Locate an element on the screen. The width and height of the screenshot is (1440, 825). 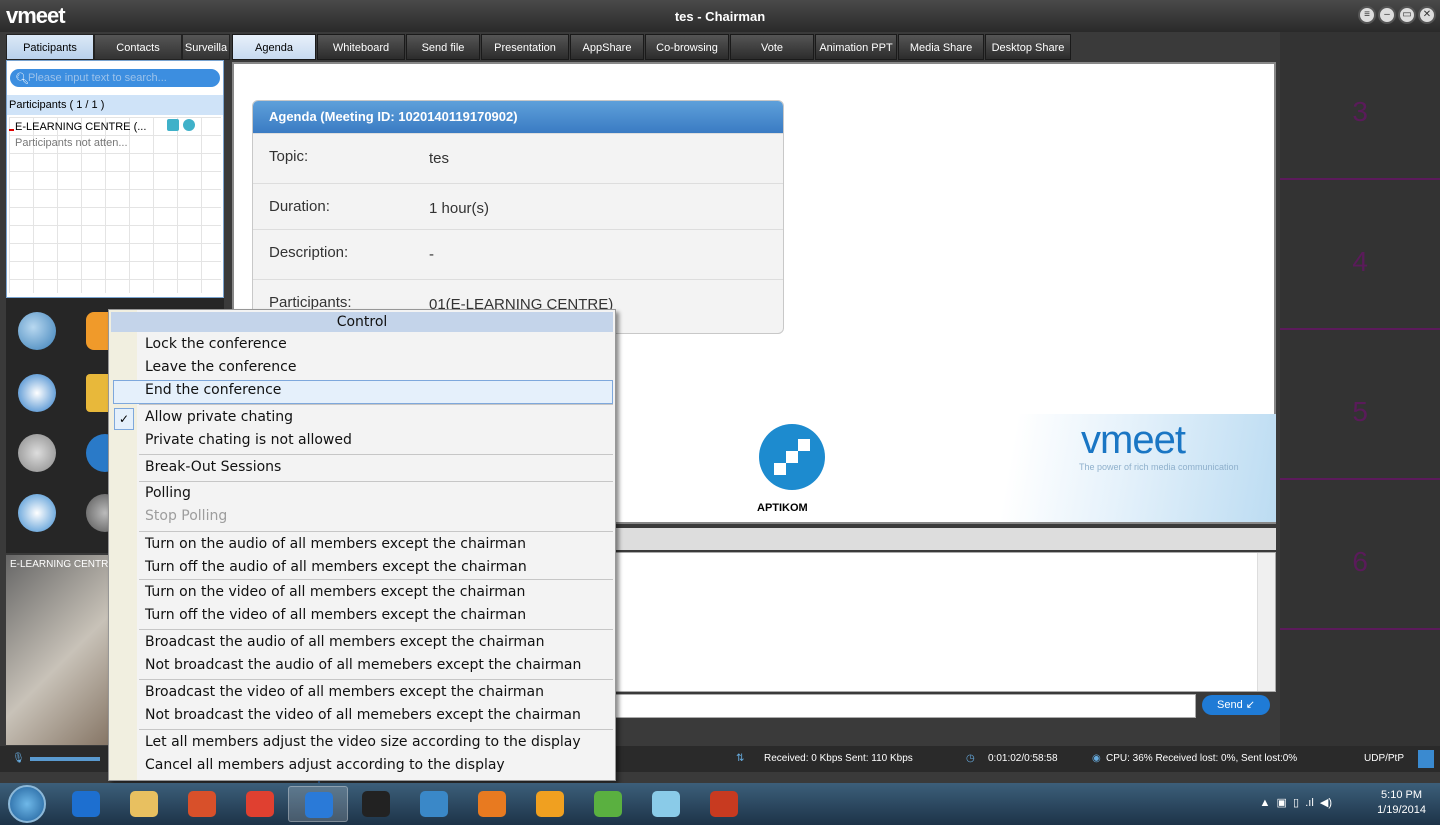
video-slot-6: 6 is located at coordinates (1360, 556).